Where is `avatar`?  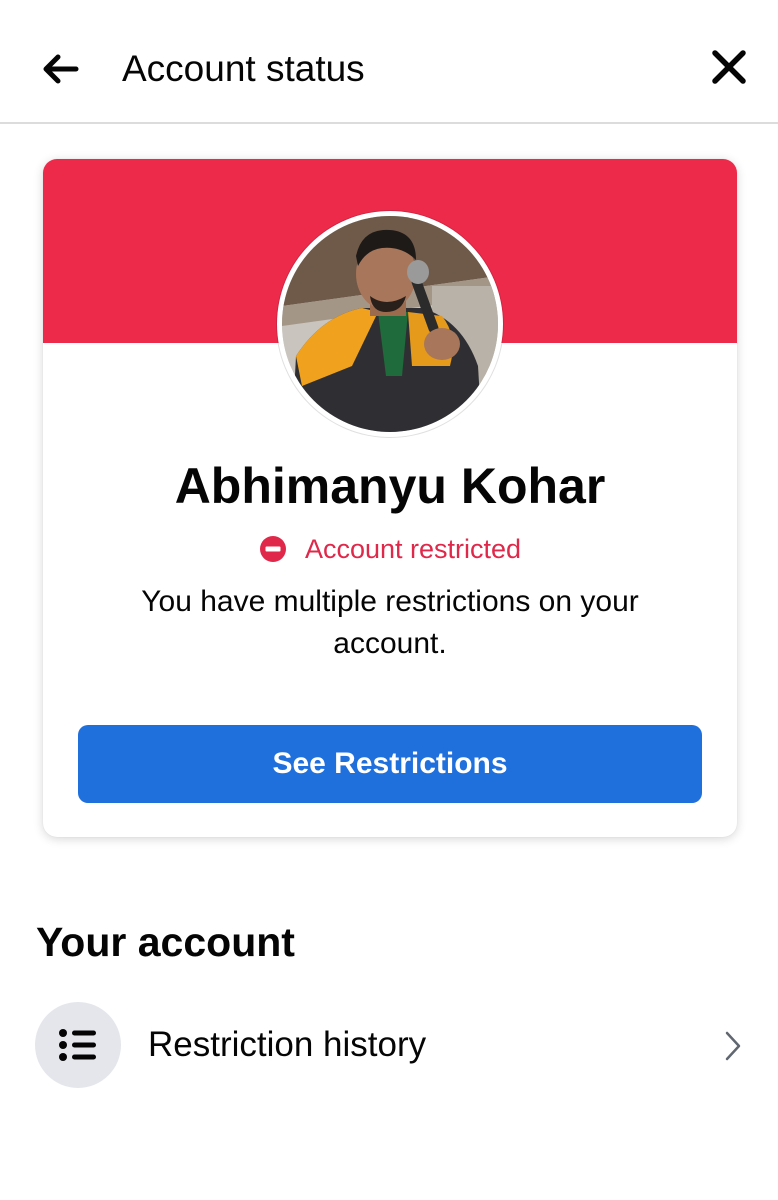
avatar is located at coordinates (390, 324).